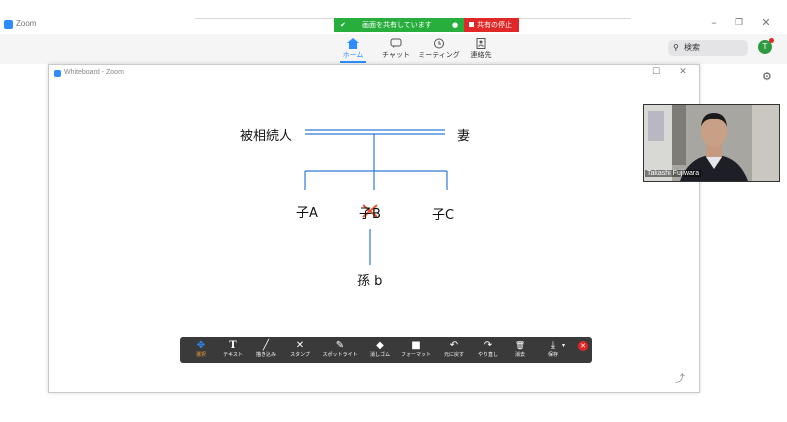 The width and height of the screenshot is (787, 422). I want to click on resize-corner-icon: ⤴, so click(680, 377).